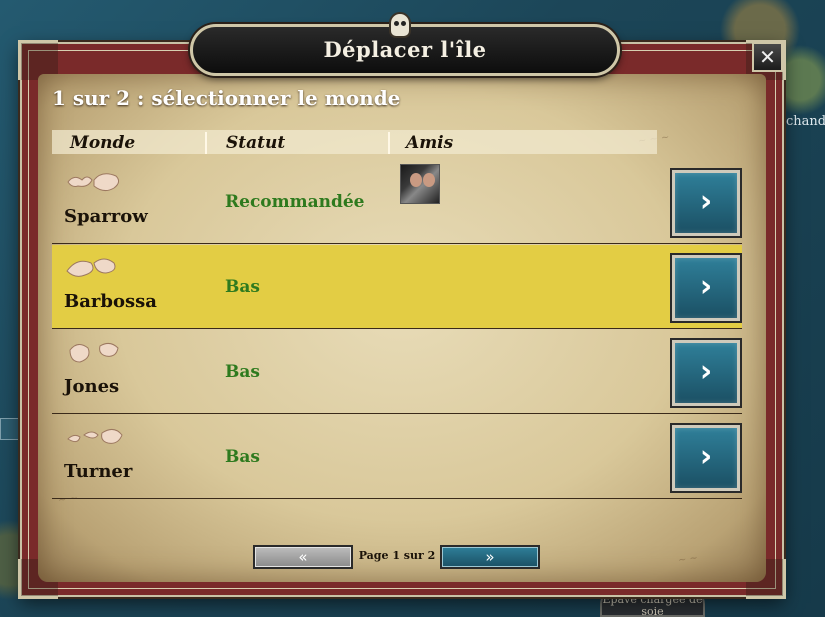 This screenshot has width=825, height=617. What do you see at coordinates (256, 143) in the screenshot?
I see `column-header-status: Statut` at bounding box center [256, 143].